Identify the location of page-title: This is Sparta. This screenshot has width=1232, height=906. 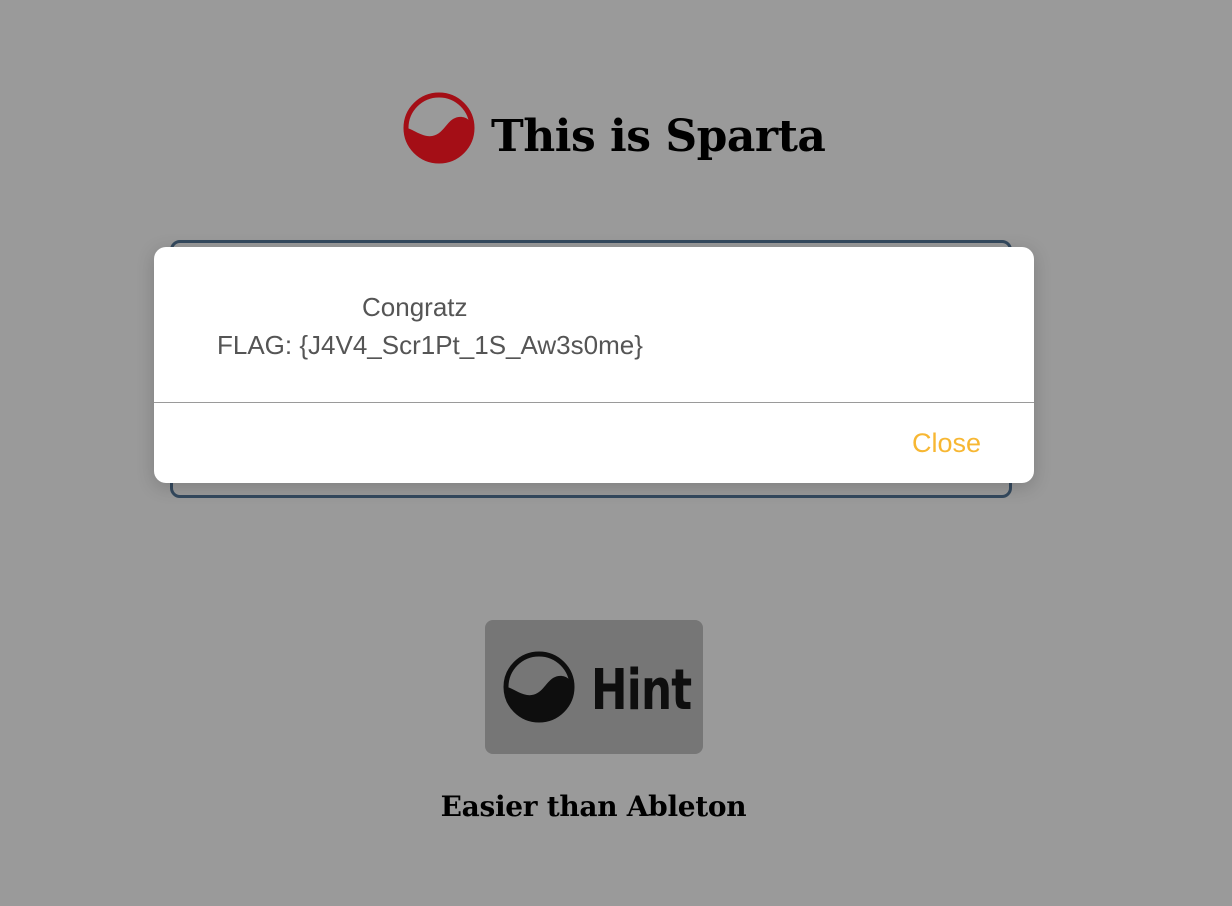
(658, 136).